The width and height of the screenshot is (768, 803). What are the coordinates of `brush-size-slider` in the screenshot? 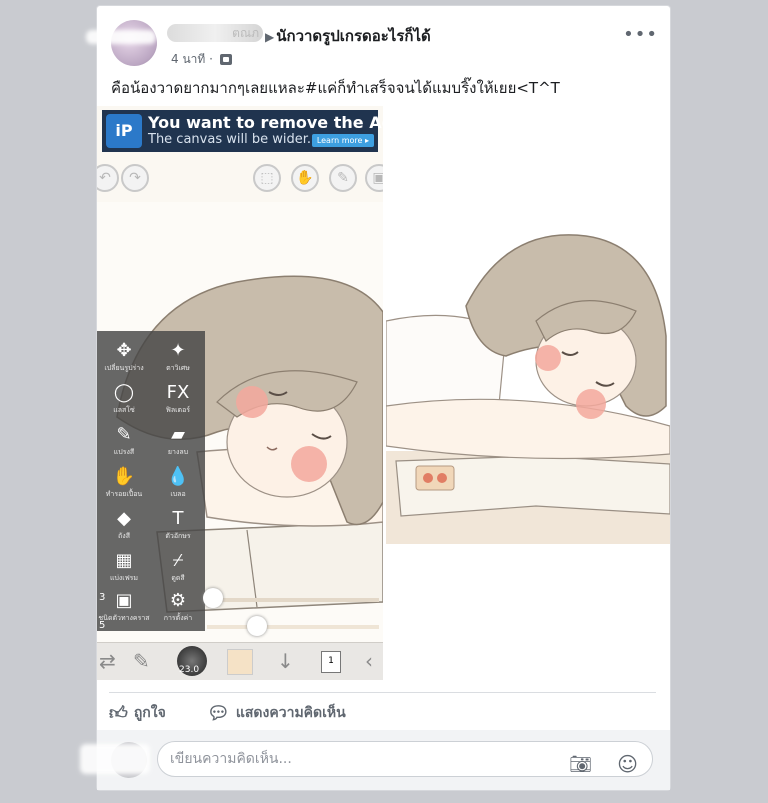 It's located at (293, 600).